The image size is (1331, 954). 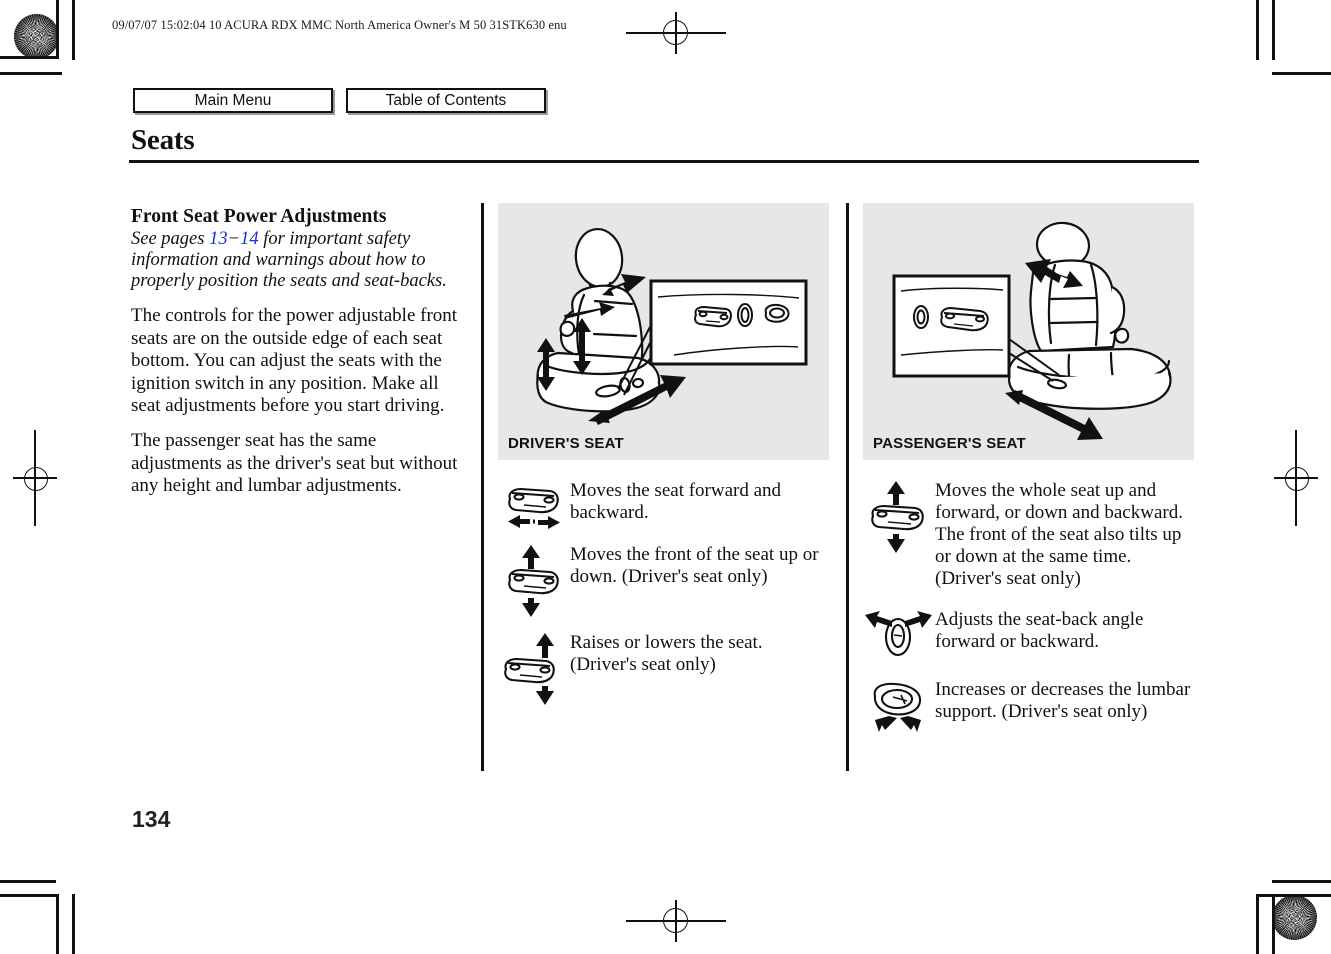 What do you see at coordinates (1257, 924) in the screenshot?
I see `trim-mark-bottom-right-vertical` at bounding box center [1257, 924].